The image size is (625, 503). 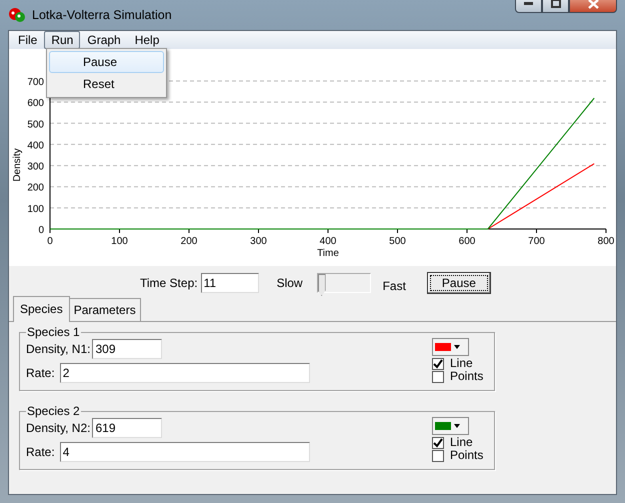 What do you see at coordinates (17, 165) in the screenshot?
I see `axis-title: Density` at bounding box center [17, 165].